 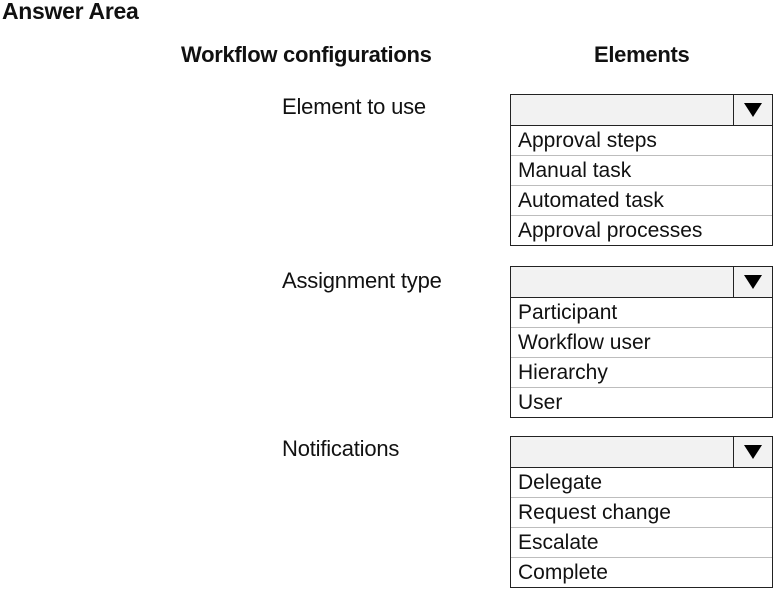 What do you see at coordinates (641, 372) in the screenshot?
I see `dropdown-option: Hierarchy` at bounding box center [641, 372].